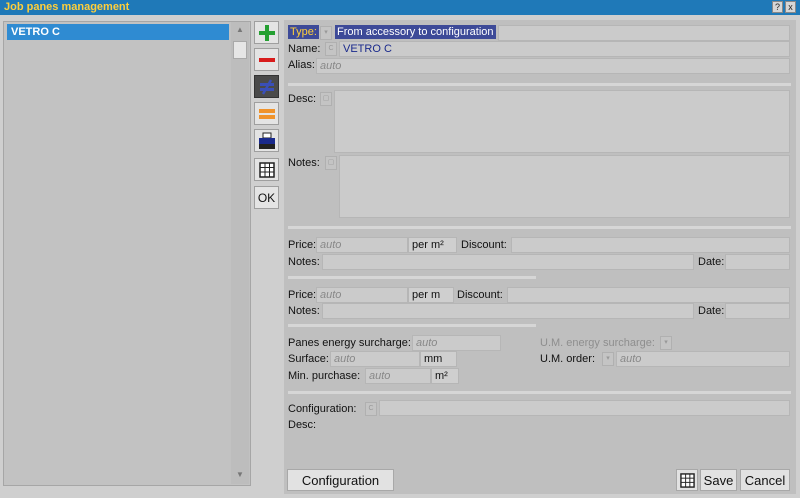 Image resolution: width=800 pixels, height=498 pixels. I want to click on scroll-down-arrow: ▼, so click(240, 475).